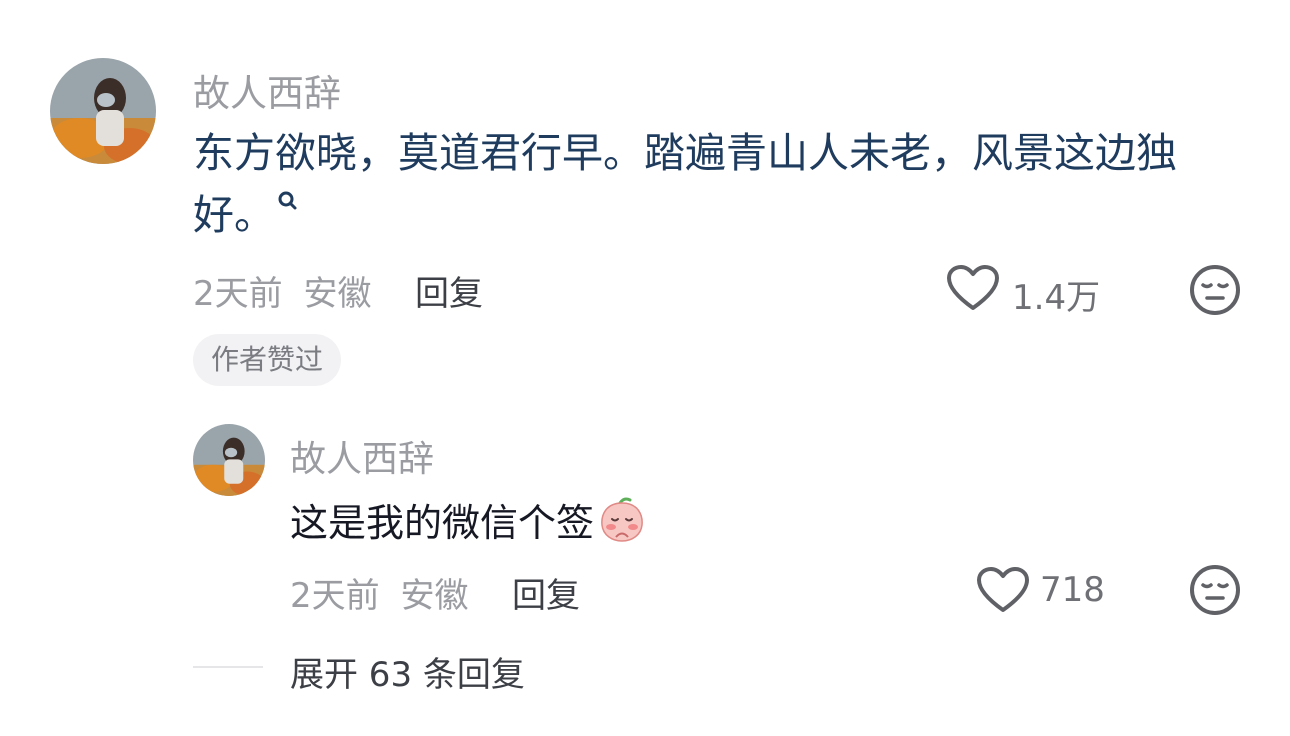  Describe the element at coordinates (288, 201) in the screenshot. I see `search-icon` at that location.